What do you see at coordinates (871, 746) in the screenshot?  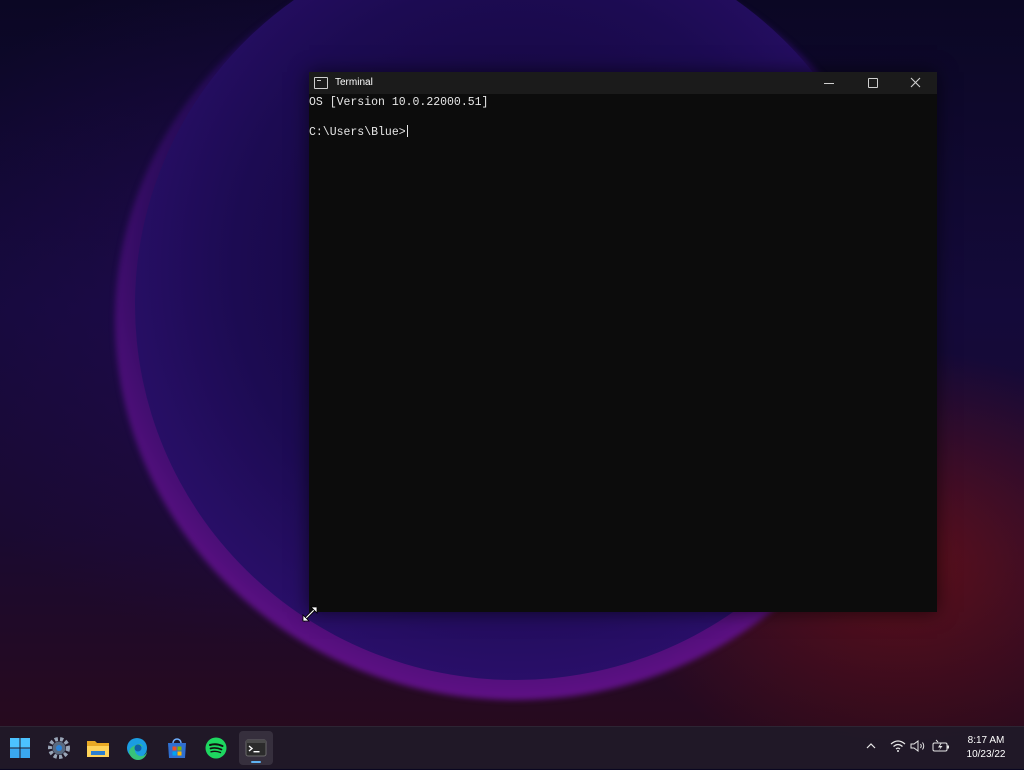 I see `chevron-up-icon` at bounding box center [871, 746].